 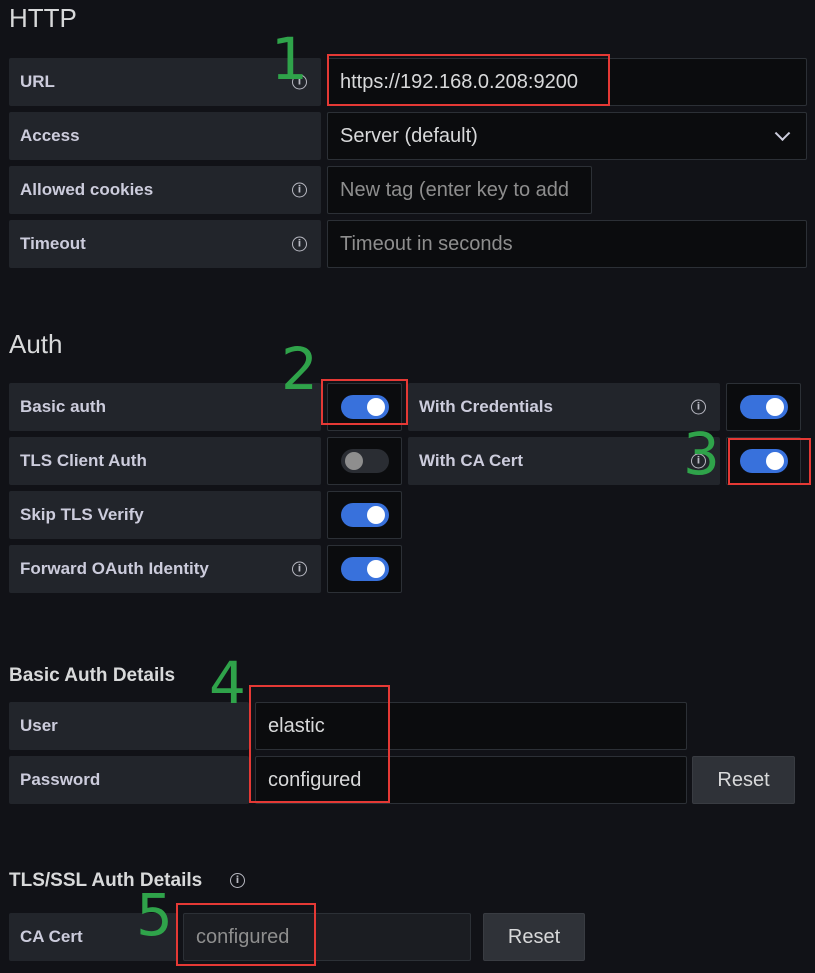 I want to click on with-ca-cert-label-text: With CA Cert, so click(x=471, y=460).